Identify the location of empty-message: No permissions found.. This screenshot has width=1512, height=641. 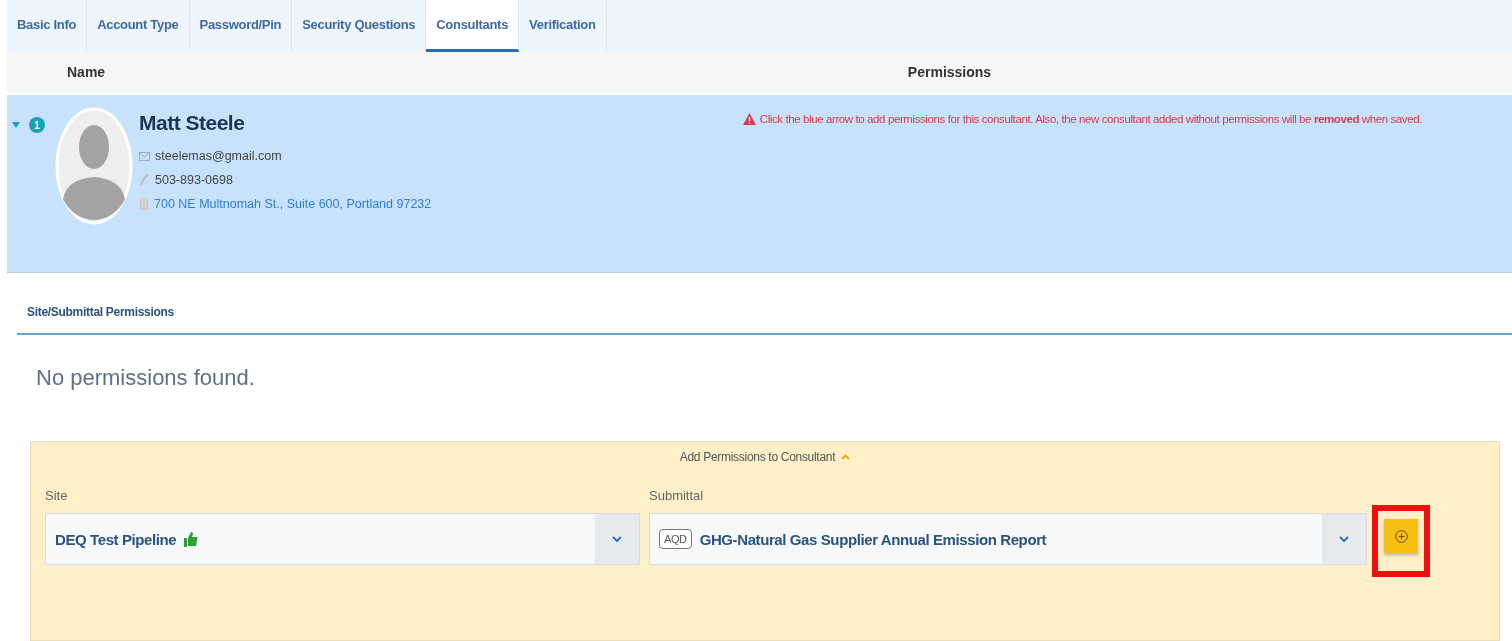
(146, 378).